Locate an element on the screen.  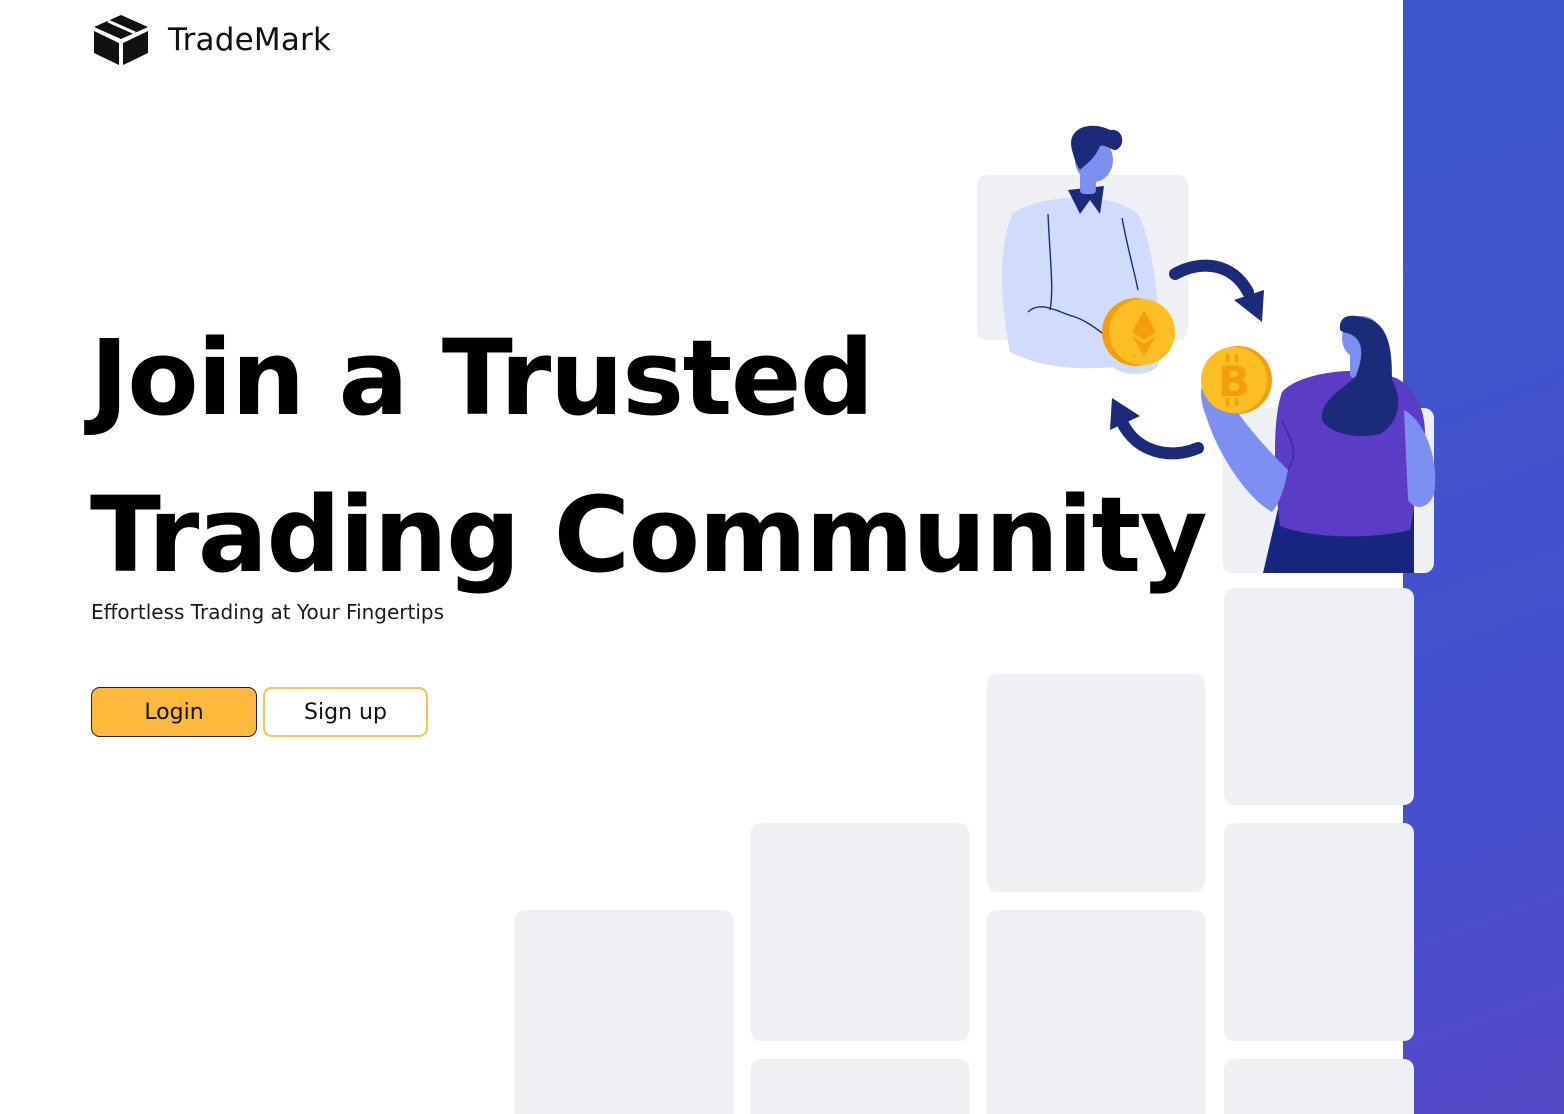
svg-text: B is located at coordinates (1234, 381).